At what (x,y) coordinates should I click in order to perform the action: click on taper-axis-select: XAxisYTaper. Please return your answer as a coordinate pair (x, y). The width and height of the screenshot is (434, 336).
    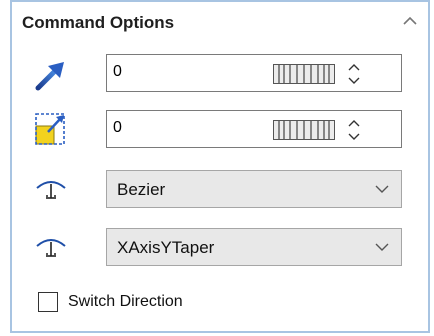
    Looking at the image, I should click on (254, 247).